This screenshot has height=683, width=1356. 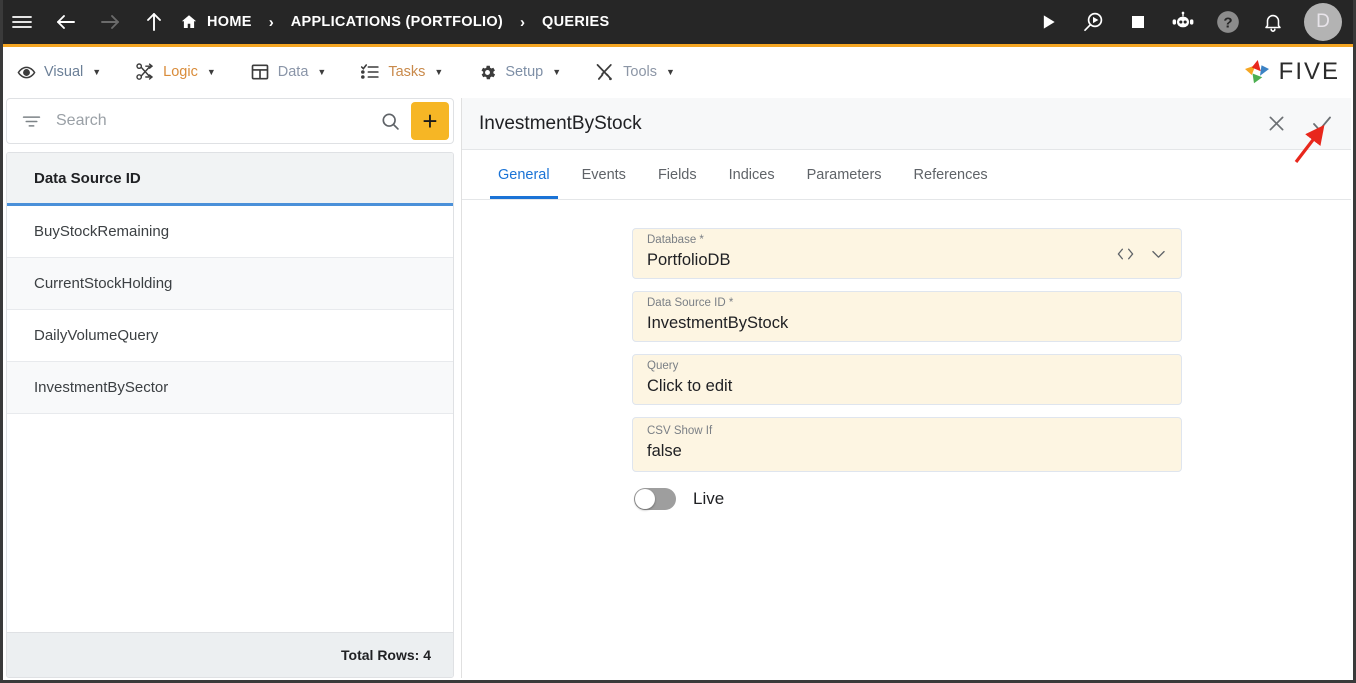 What do you see at coordinates (487, 72) in the screenshot?
I see `gear-icon` at bounding box center [487, 72].